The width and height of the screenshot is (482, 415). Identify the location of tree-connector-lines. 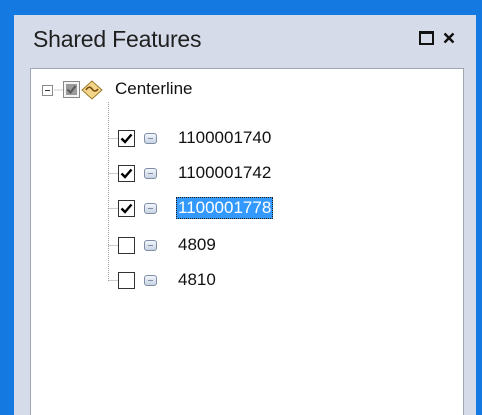
(86, 185).